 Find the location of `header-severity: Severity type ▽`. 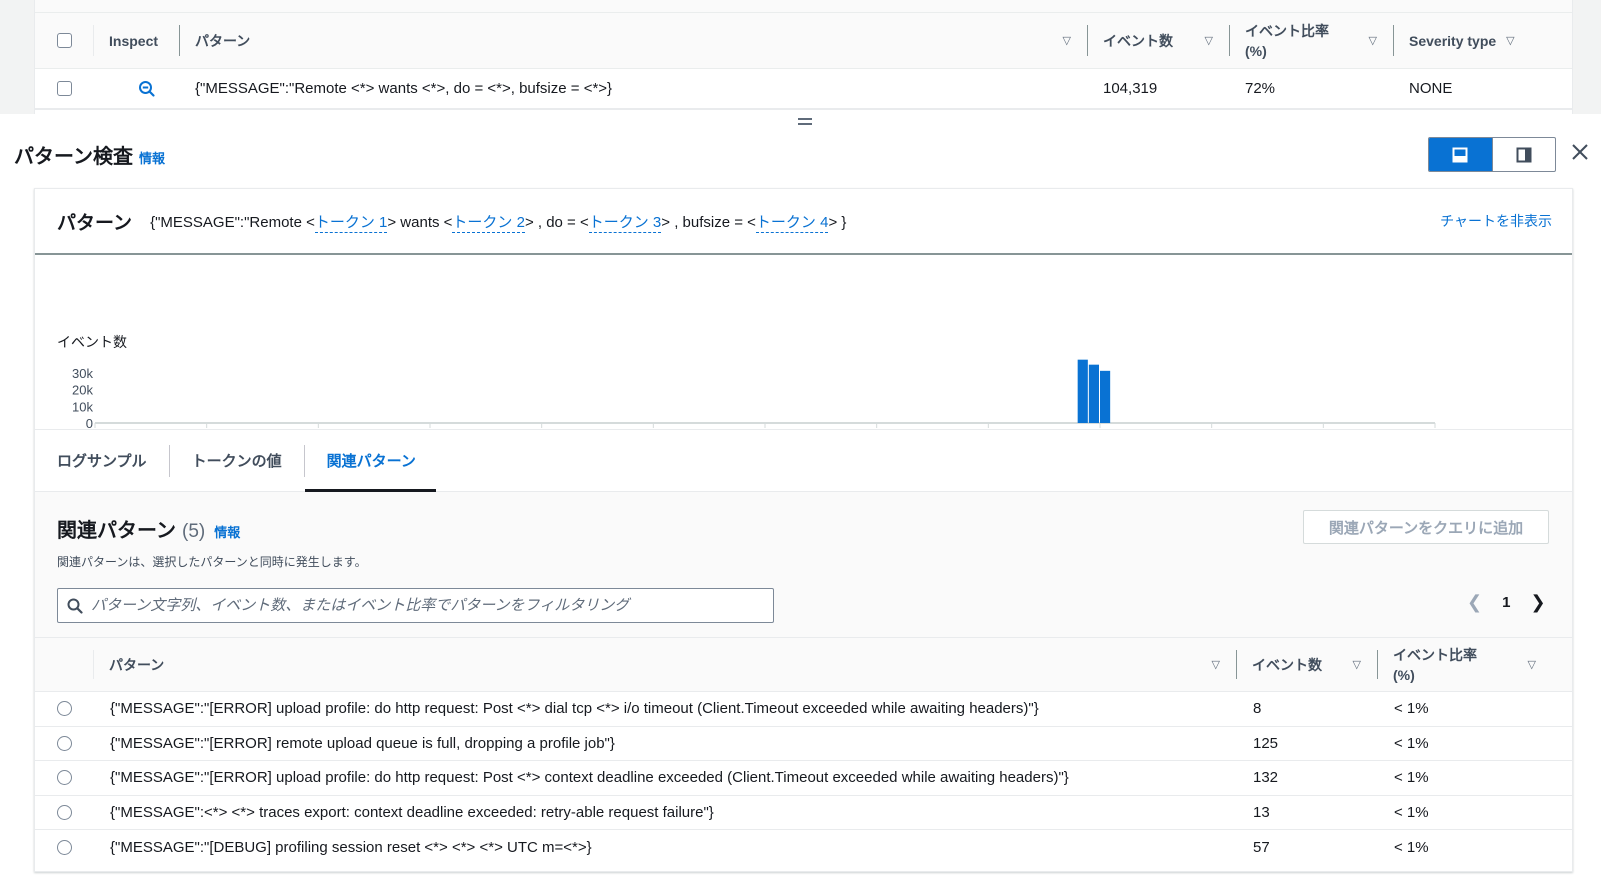

header-severity: Severity type ▽ is located at coordinates (1468, 40).